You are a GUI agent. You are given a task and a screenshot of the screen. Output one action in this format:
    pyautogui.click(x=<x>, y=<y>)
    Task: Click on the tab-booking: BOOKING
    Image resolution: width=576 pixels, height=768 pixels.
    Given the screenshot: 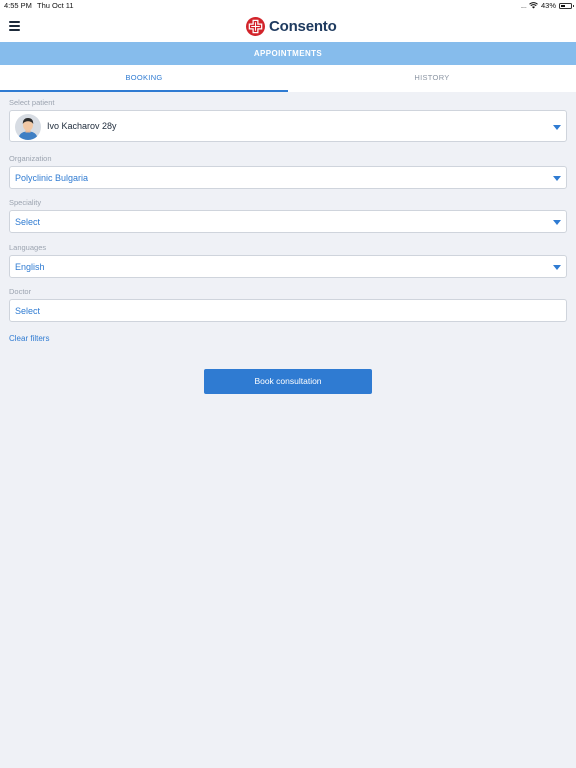 What is the action you would take?
    pyautogui.click(x=144, y=78)
    